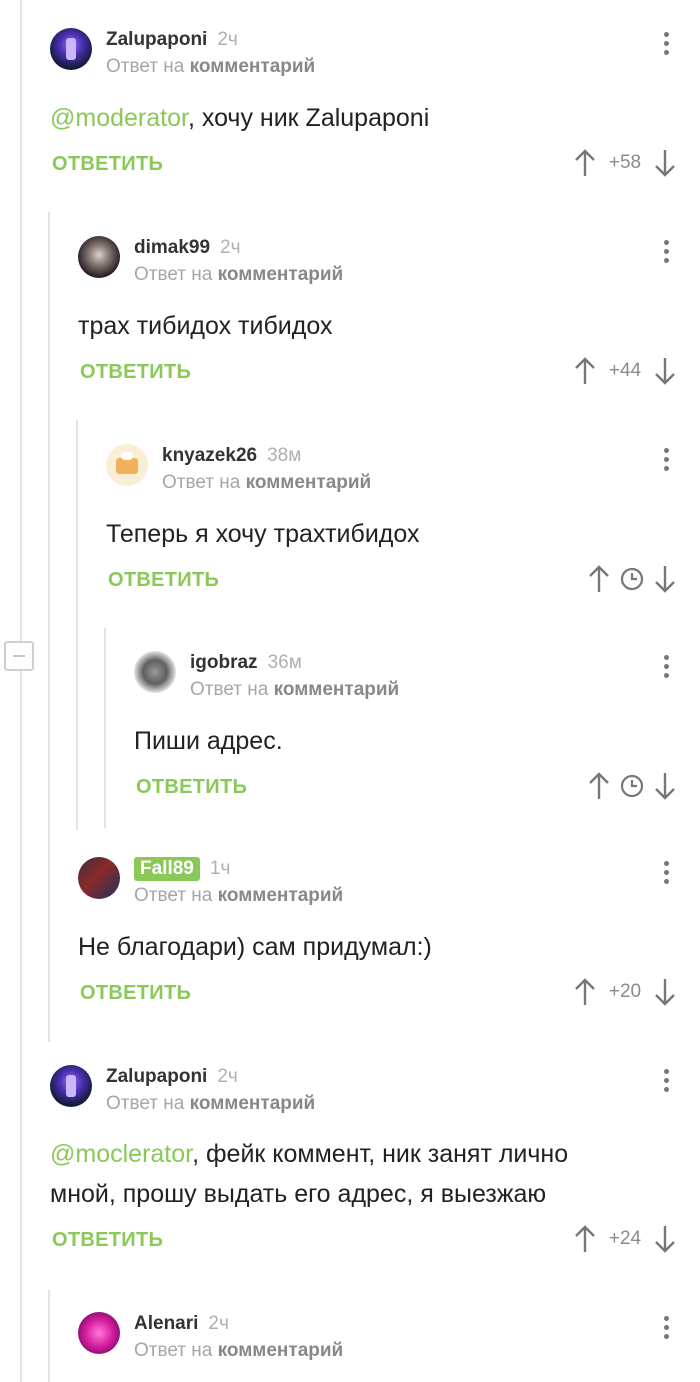 The width and height of the screenshot is (700, 1382). I want to click on comment-text: Теперь я хочу трахтибидох, so click(263, 534).